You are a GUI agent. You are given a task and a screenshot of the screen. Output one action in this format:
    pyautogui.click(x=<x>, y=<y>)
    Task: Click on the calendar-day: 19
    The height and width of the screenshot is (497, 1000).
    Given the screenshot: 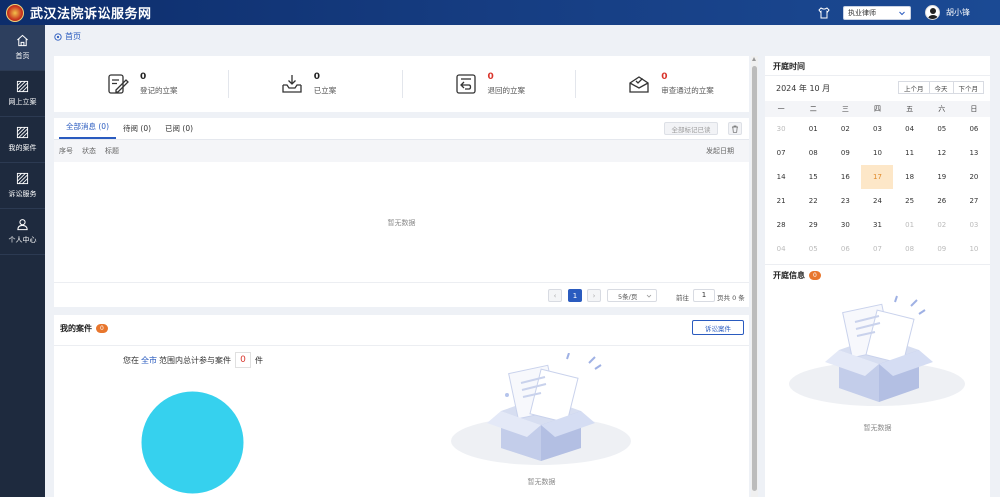 What is the action you would take?
    pyautogui.click(x=942, y=177)
    